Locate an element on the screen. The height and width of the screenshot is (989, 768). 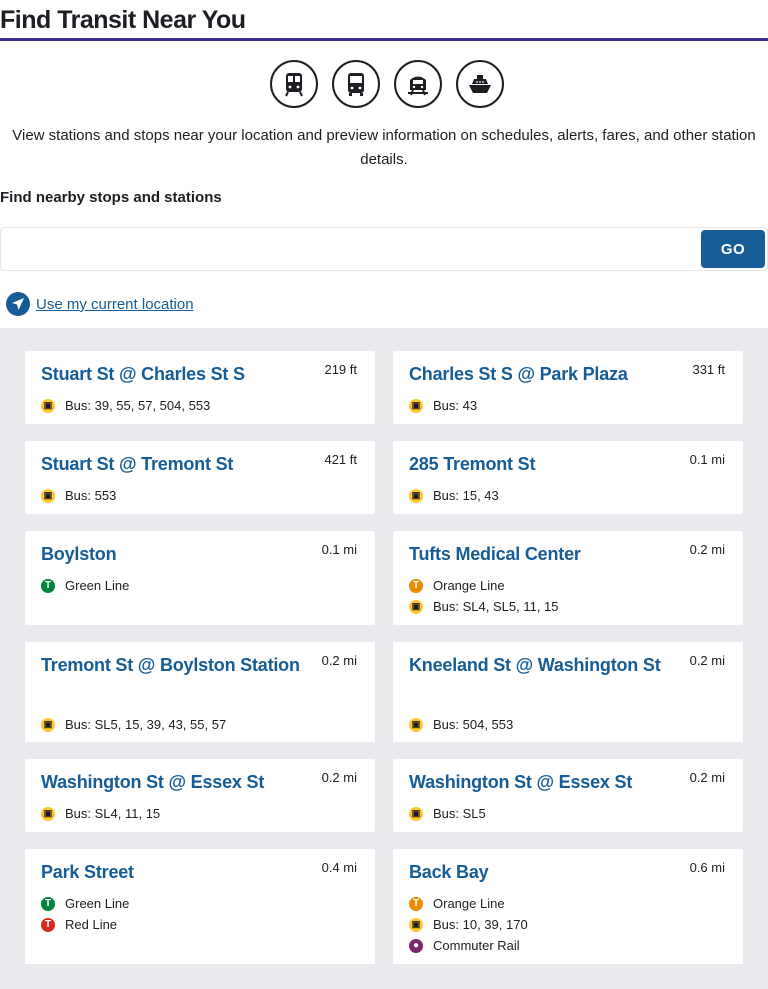
route-list: ▣ Bus: 43 is located at coordinates (443, 405).